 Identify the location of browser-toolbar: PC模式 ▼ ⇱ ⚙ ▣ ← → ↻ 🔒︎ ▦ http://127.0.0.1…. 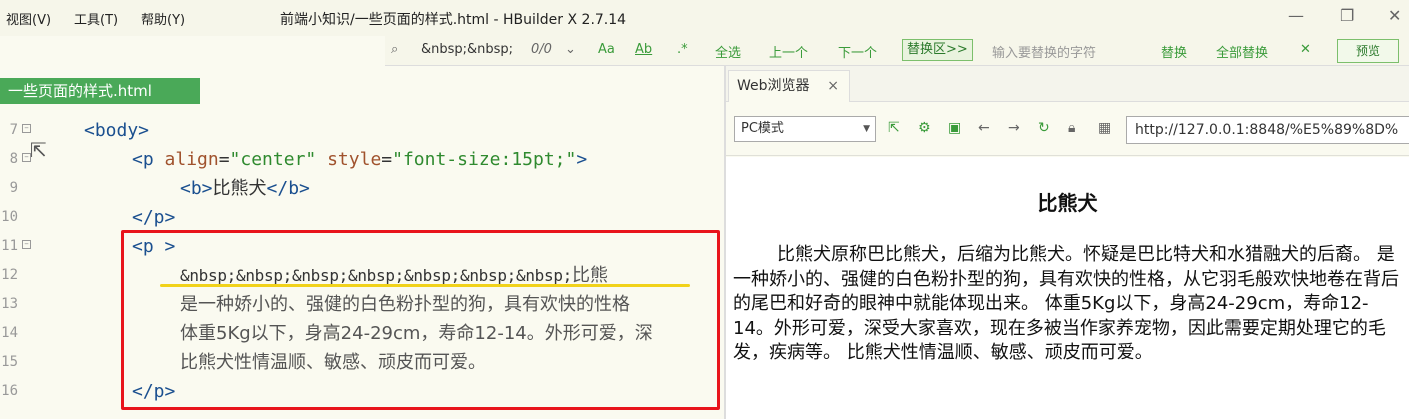
(1067, 129).